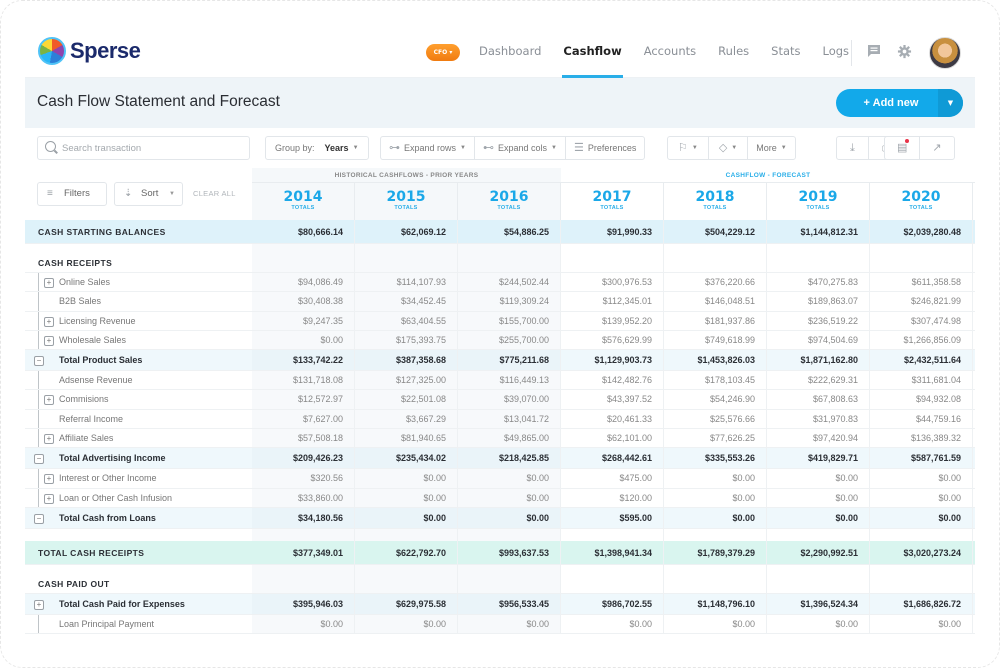 This screenshot has width=1000, height=668. Describe the element at coordinates (904, 52) in the screenshot. I see `gear-icon` at that location.